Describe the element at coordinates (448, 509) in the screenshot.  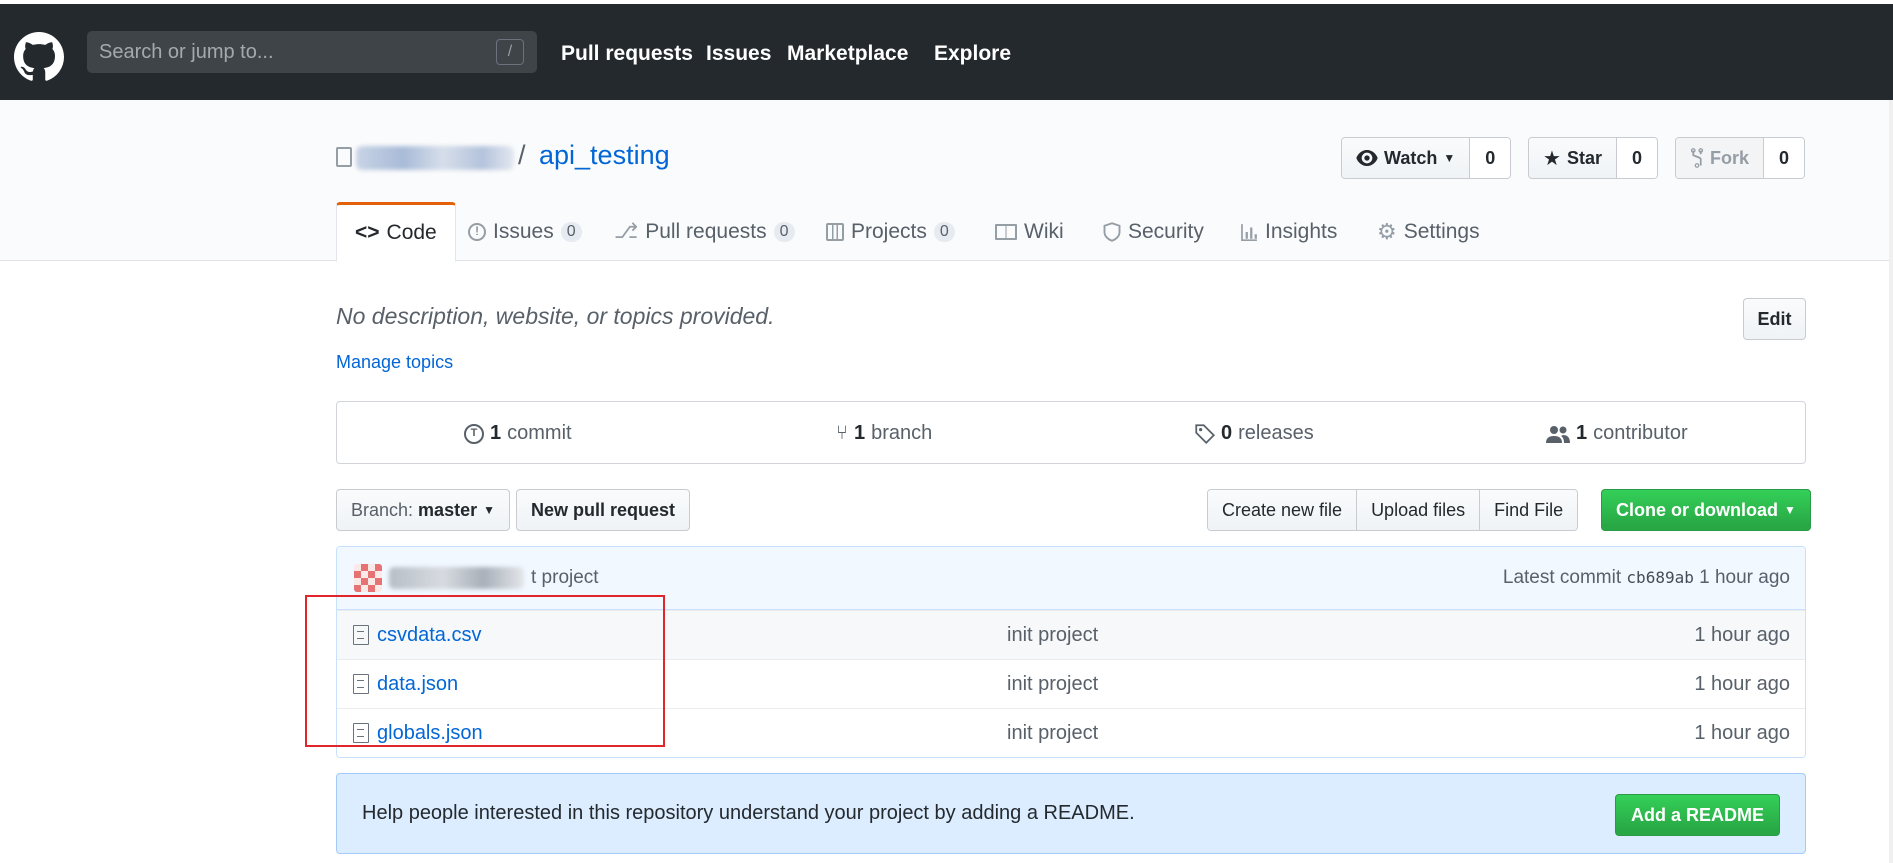
I see `branch-select-value: master` at that location.